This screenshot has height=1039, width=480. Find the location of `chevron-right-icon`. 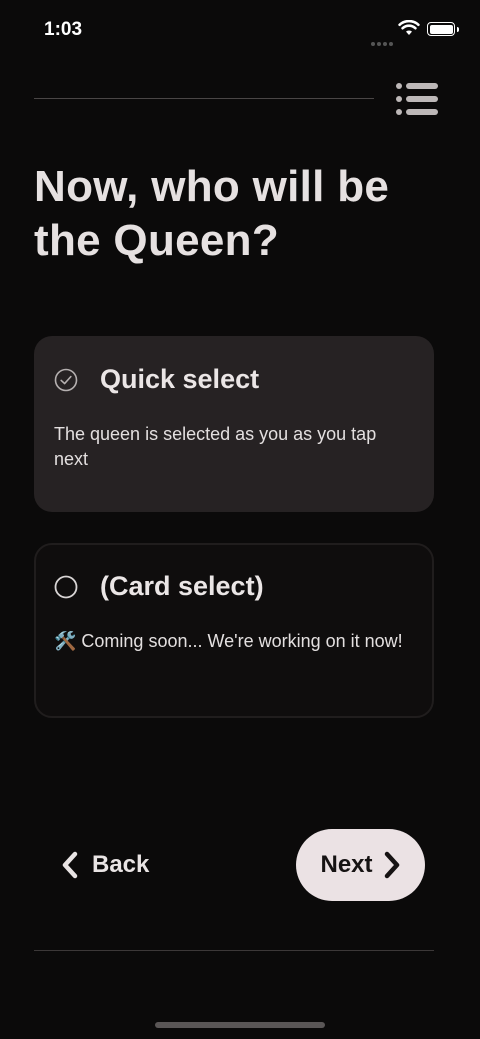

chevron-right-icon is located at coordinates (391, 865).